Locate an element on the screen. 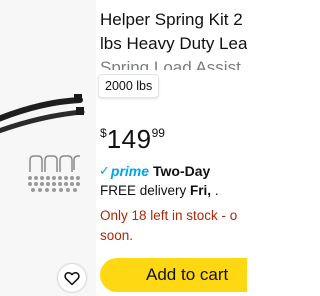 The image size is (320, 296). prime-badge: ✓ prime Two-Day is located at coordinates (154, 171).